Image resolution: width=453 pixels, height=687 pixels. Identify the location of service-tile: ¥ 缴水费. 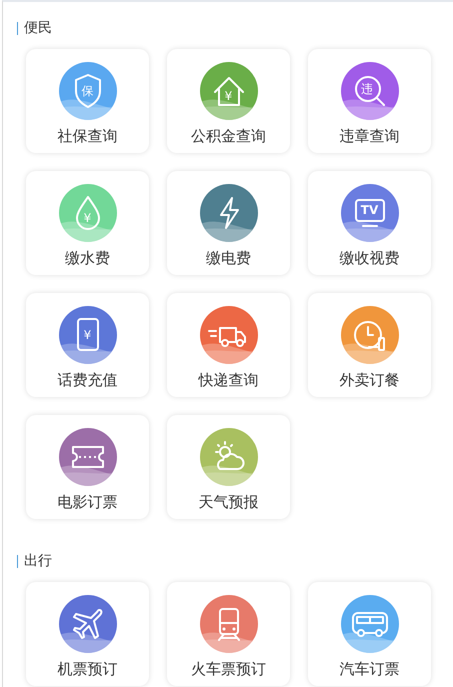
(87, 223).